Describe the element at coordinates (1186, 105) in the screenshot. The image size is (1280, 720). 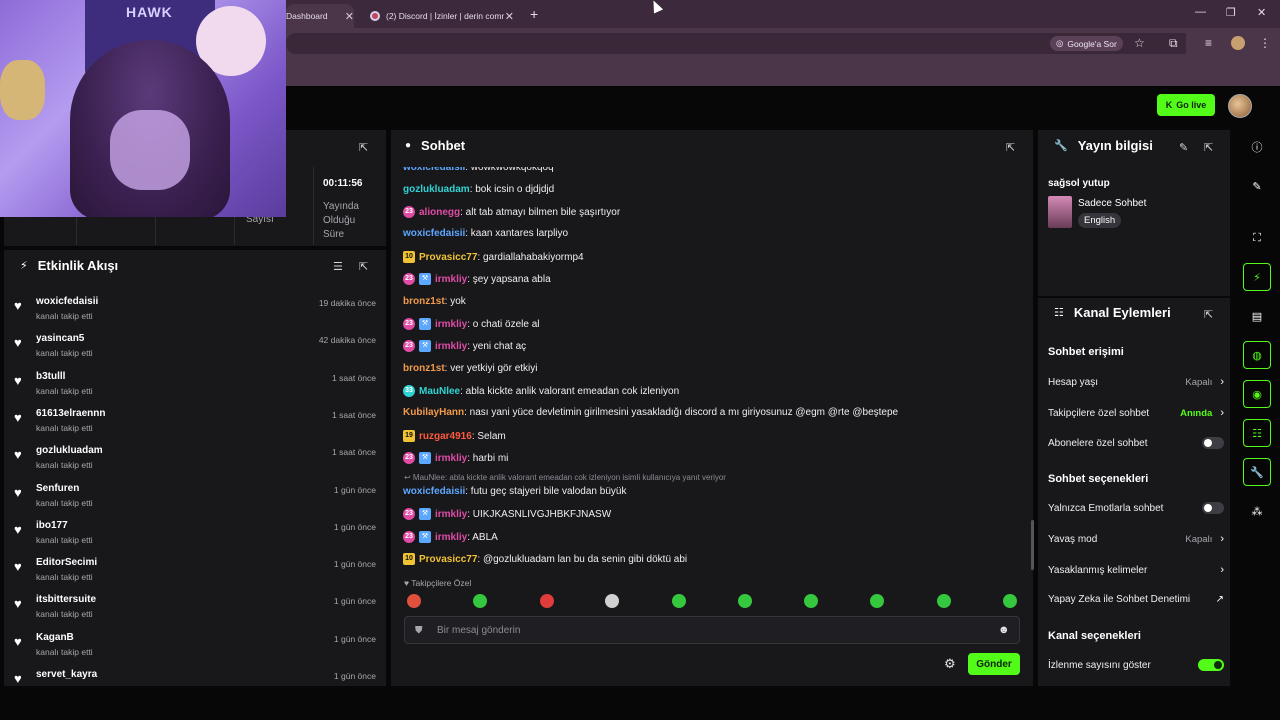
I see `go-live-button: K Go live` at that location.